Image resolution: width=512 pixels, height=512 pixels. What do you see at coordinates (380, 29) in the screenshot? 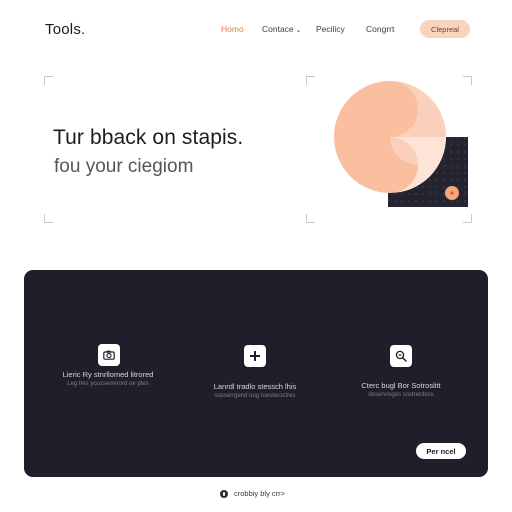
I see `nav-contact-us: Congrrt` at bounding box center [380, 29].